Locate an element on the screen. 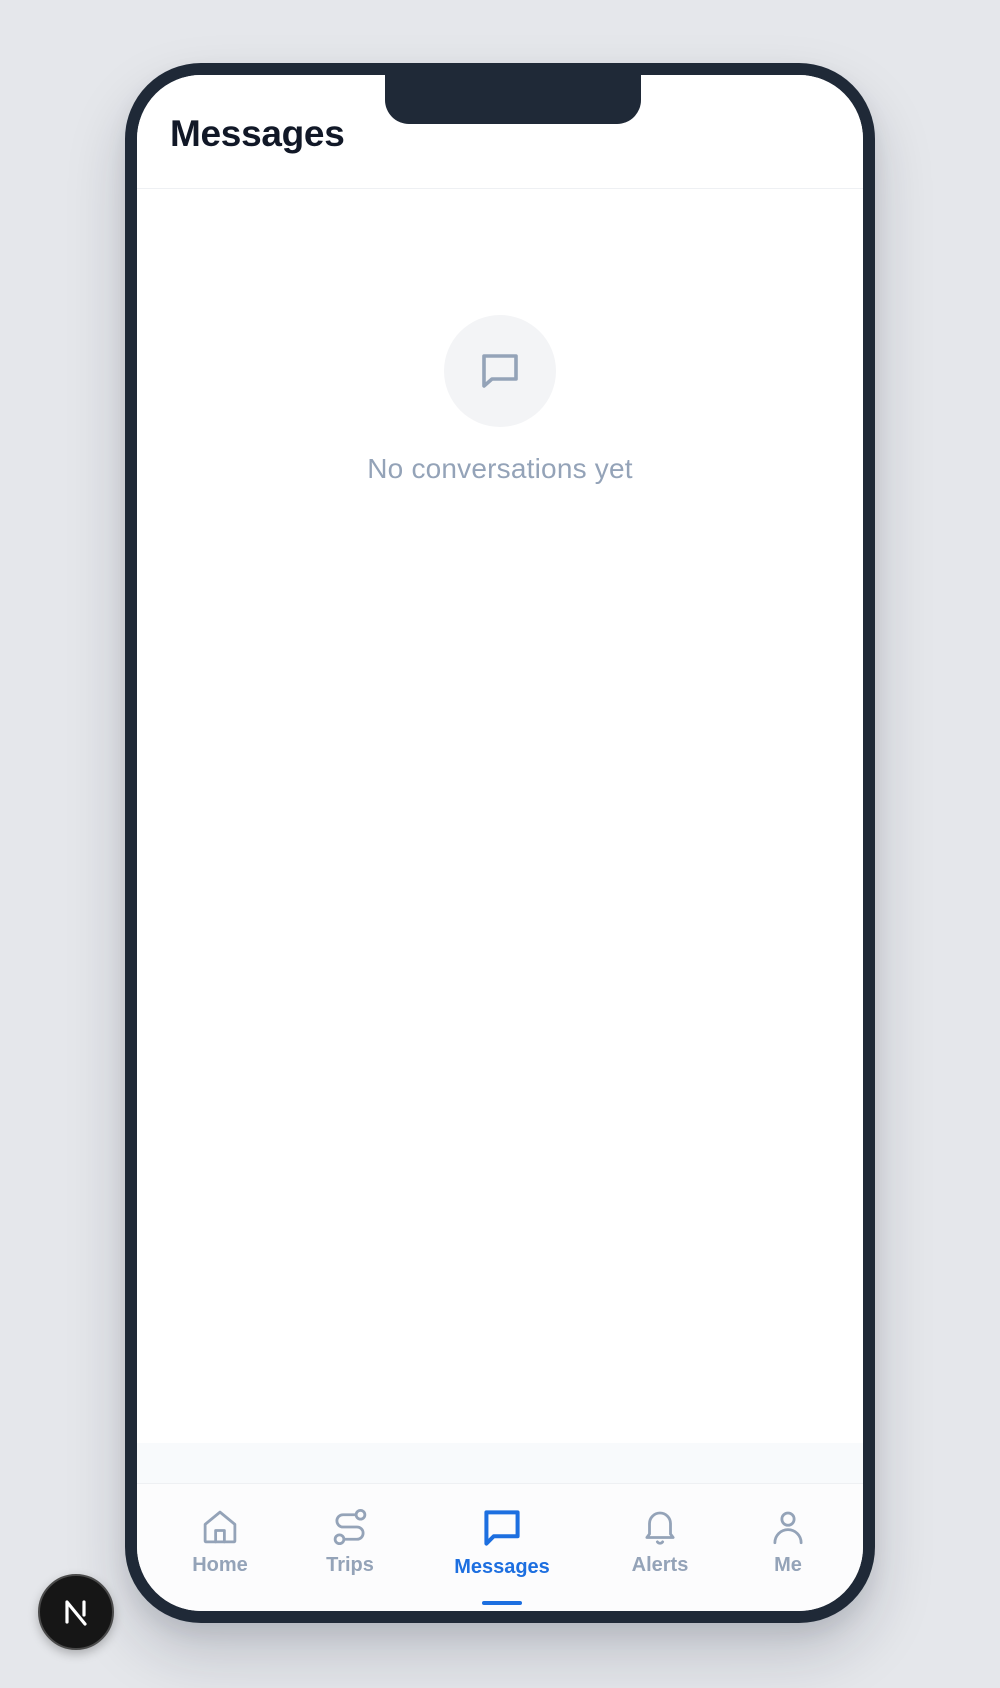  bell-icon is located at coordinates (660, 1528).